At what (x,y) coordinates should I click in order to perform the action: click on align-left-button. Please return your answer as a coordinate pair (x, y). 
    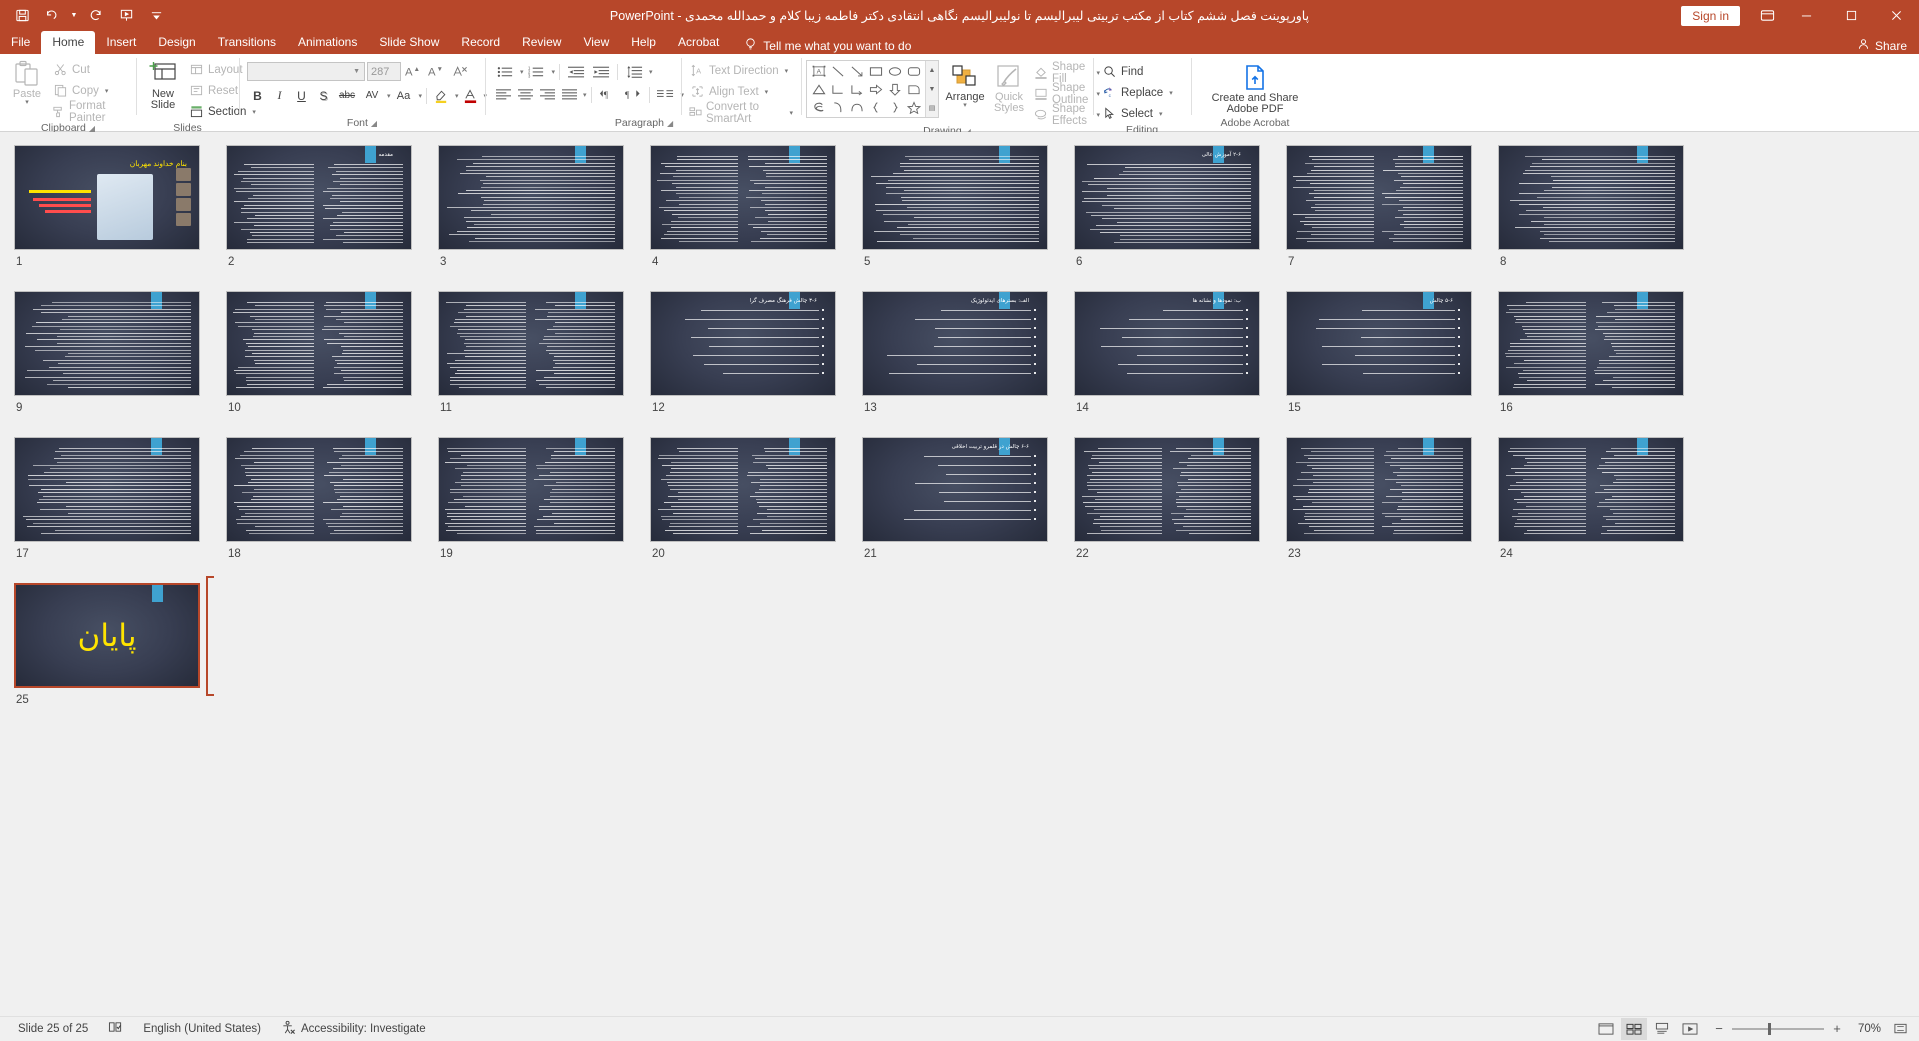
    Looking at the image, I should click on (503, 94).